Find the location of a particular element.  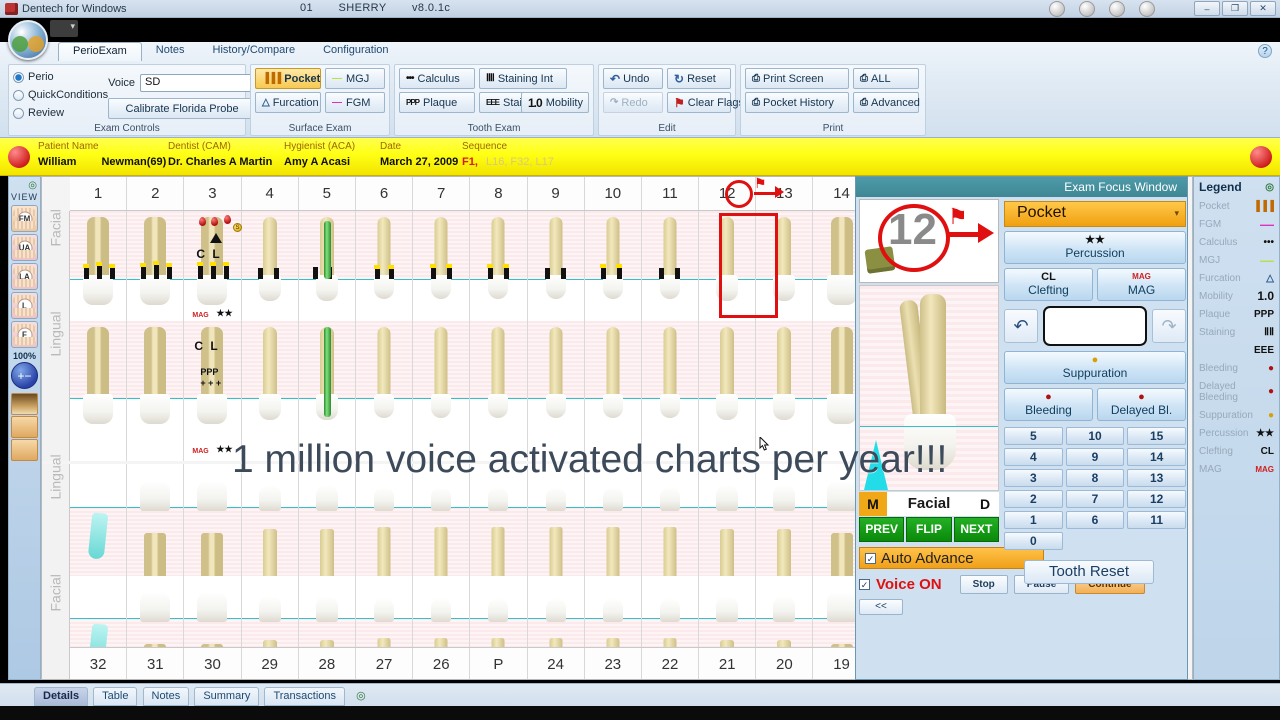

next-button: NEXT is located at coordinates (976, 529).